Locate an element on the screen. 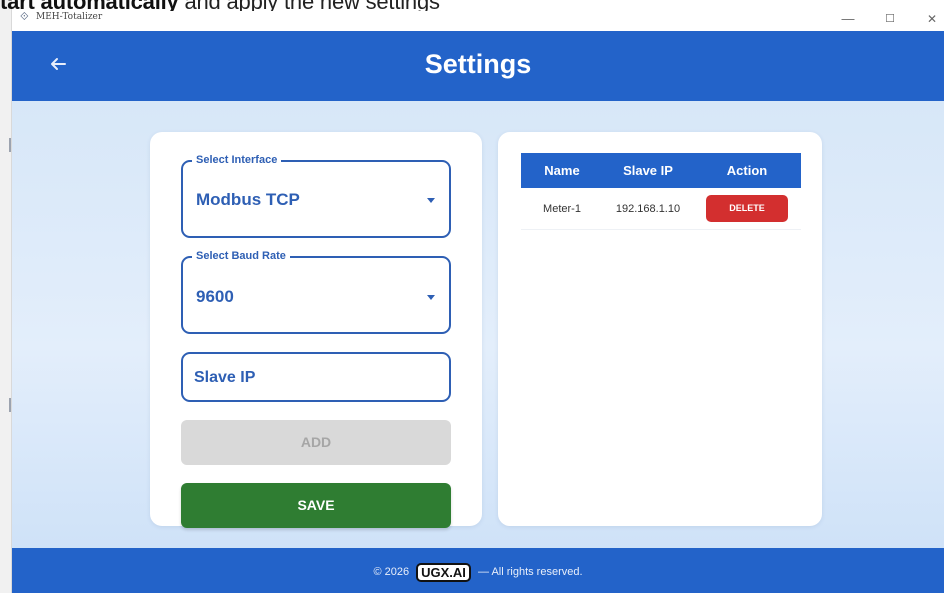 The image size is (944, 593). window-title: MEH-Totalizer is located at coordinates (69, 17).